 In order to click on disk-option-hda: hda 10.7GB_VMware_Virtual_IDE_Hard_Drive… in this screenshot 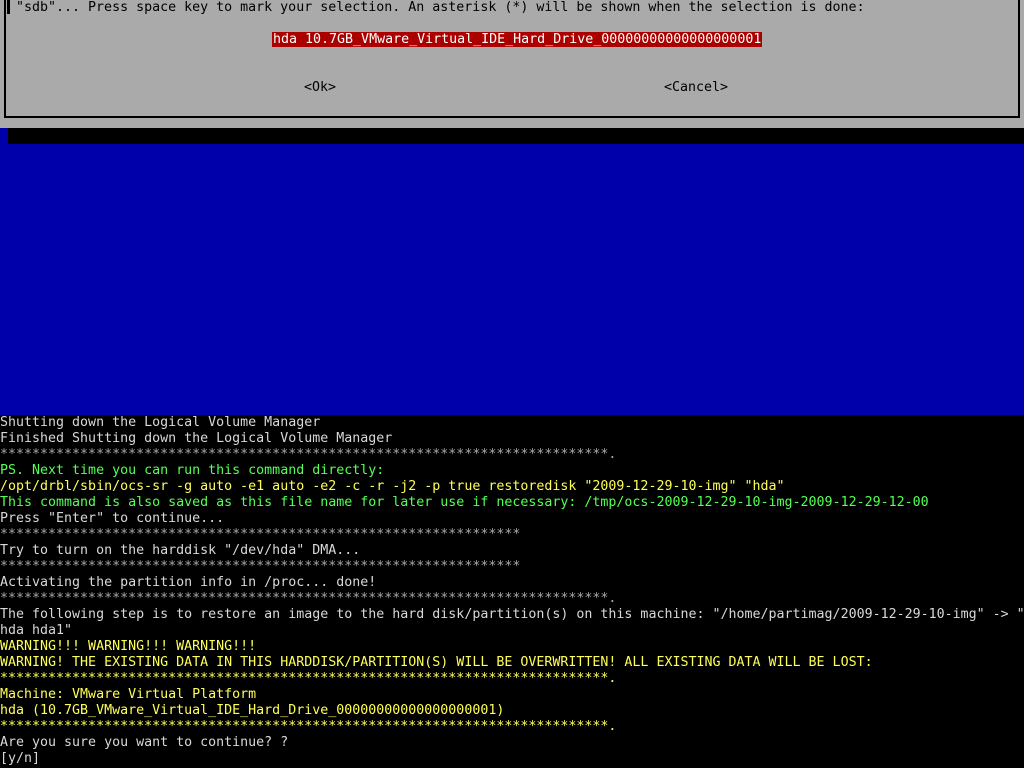, I will do `click(517, 39)`.